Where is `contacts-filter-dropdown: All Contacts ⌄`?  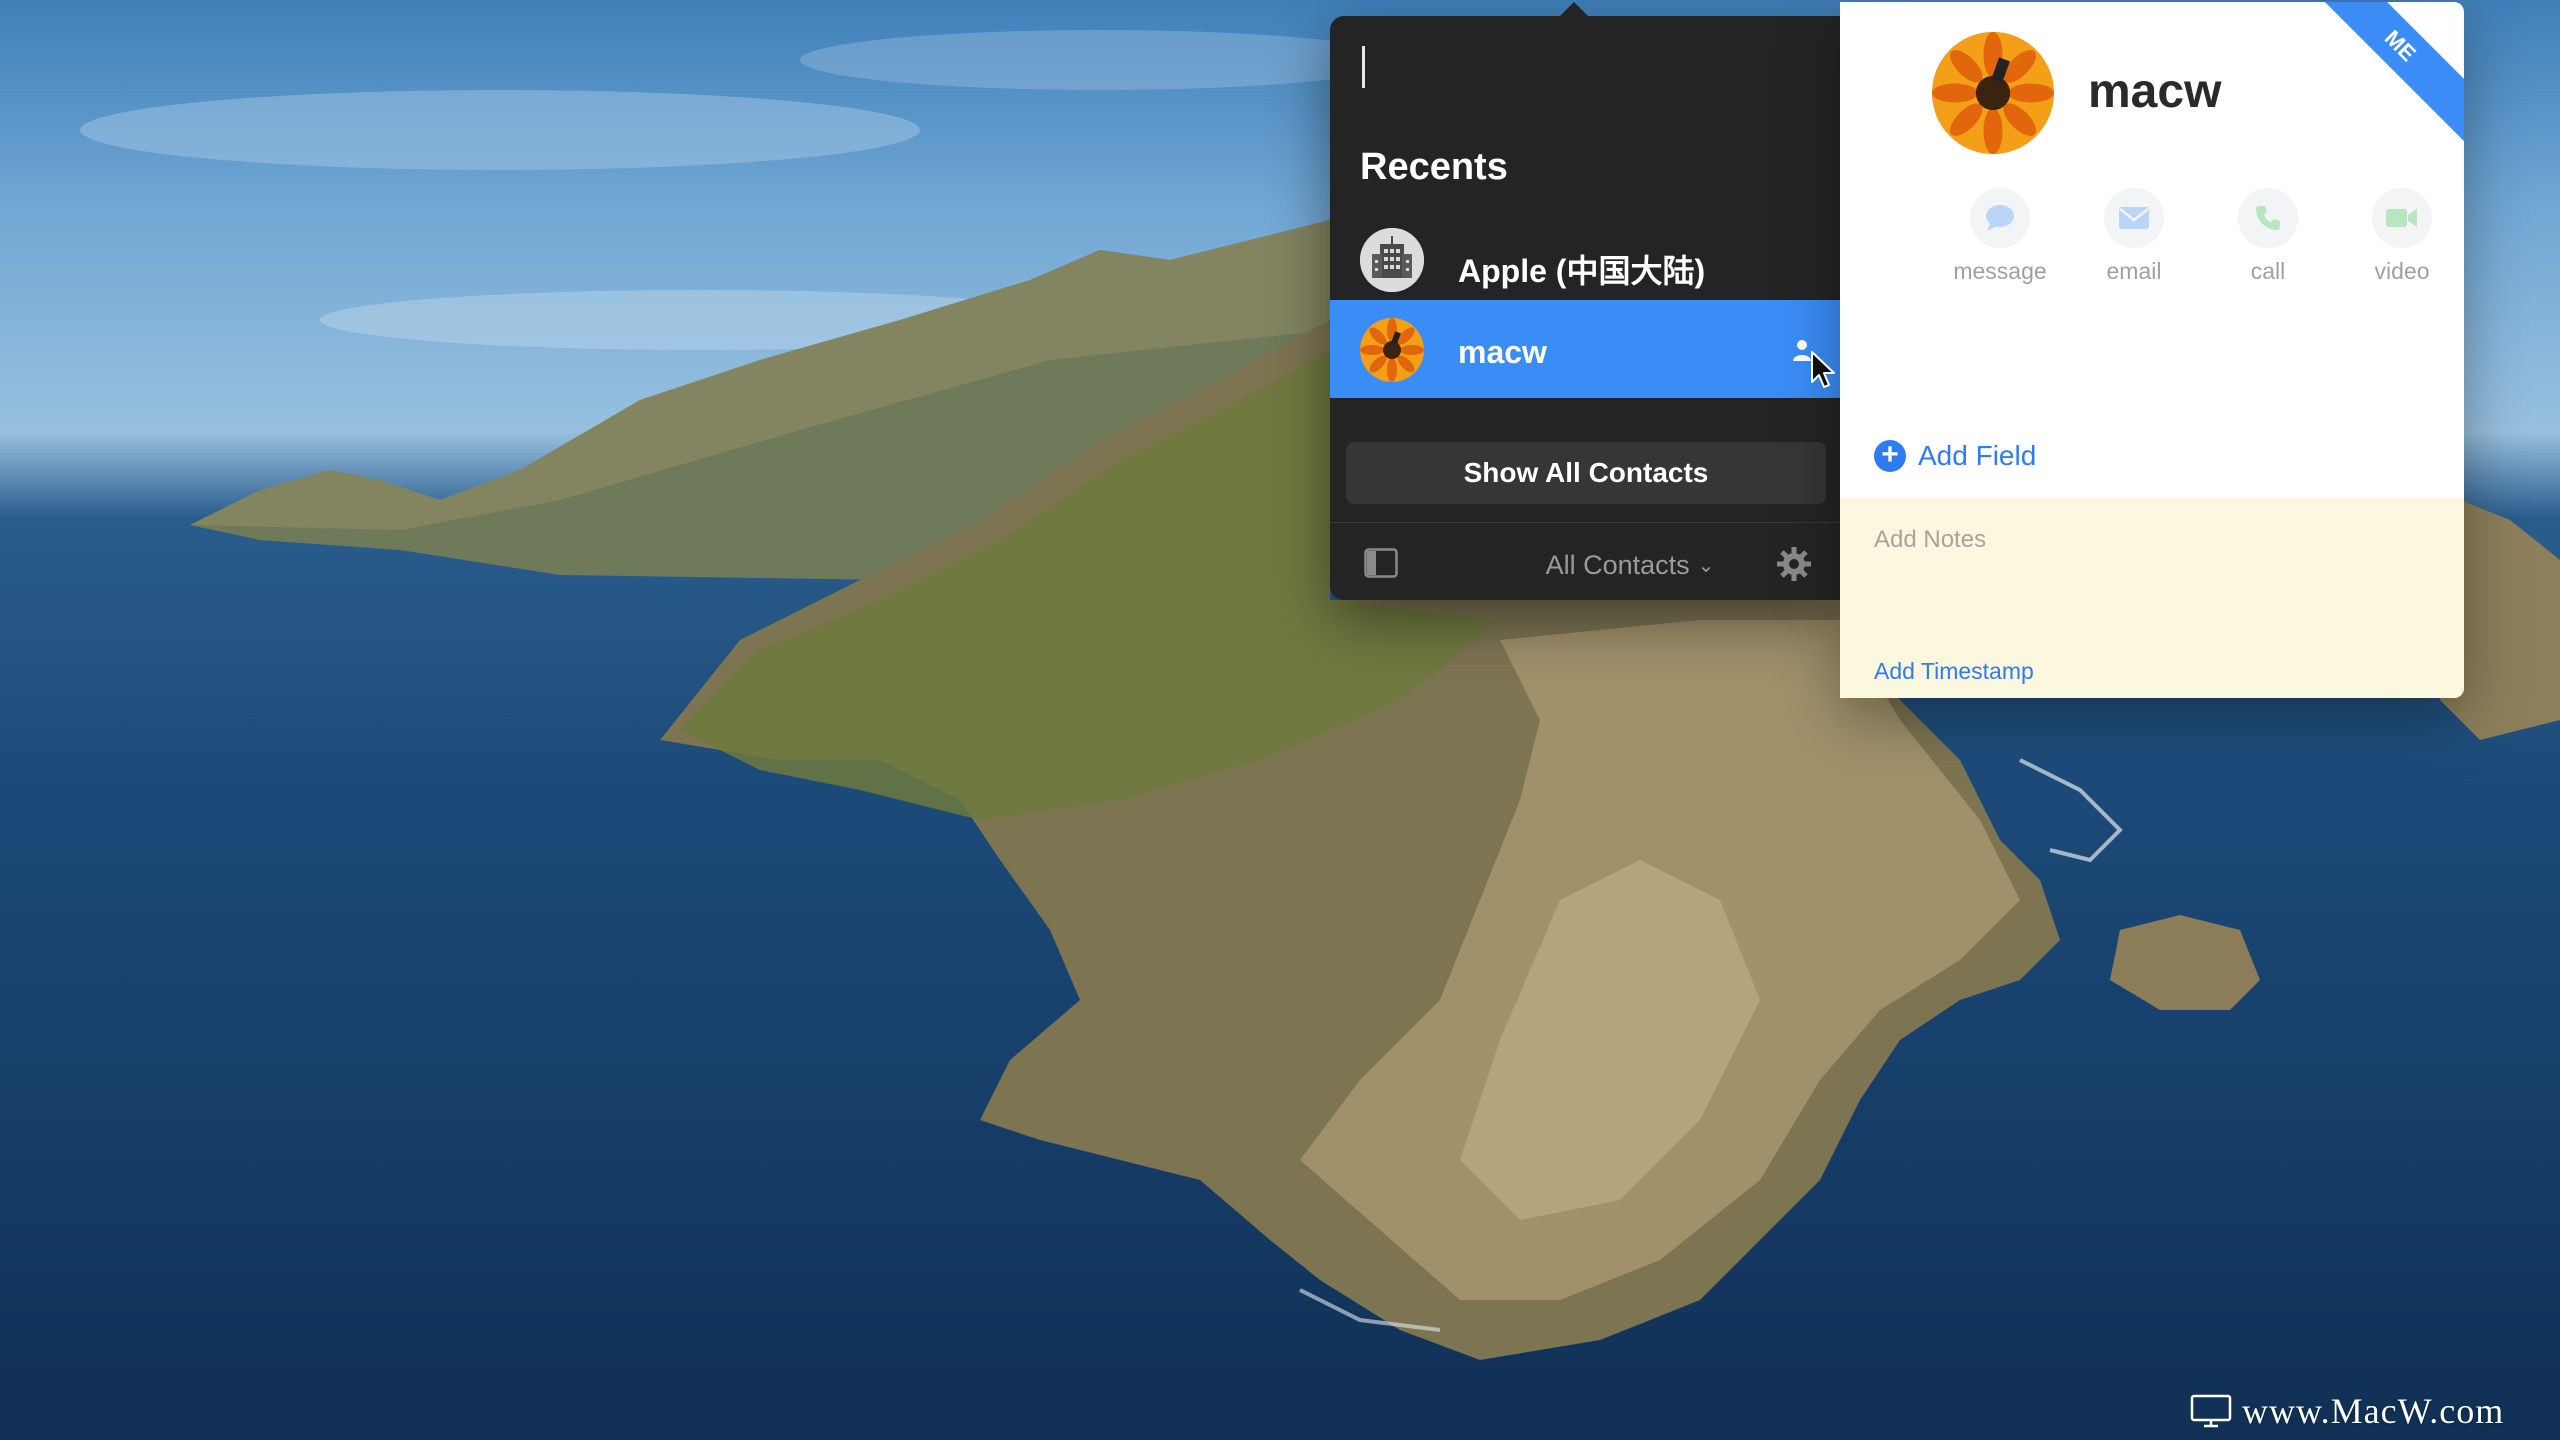
contacts-filter-dropdown: All Contacts ⌄ is located at coordinates (1630, 565).